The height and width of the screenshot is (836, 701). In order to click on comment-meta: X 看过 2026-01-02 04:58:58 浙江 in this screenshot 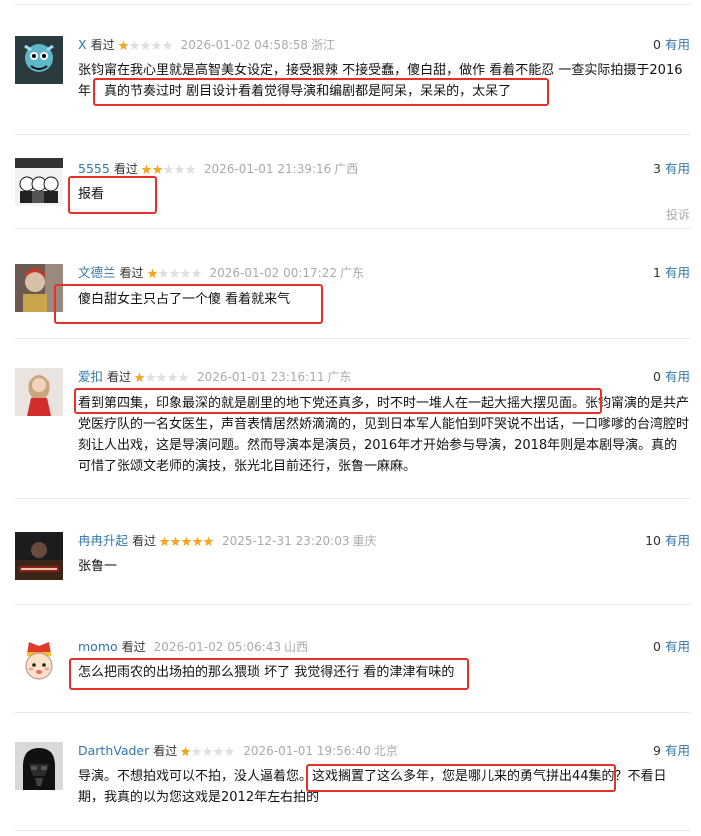, I will do `click(206, 45)`.